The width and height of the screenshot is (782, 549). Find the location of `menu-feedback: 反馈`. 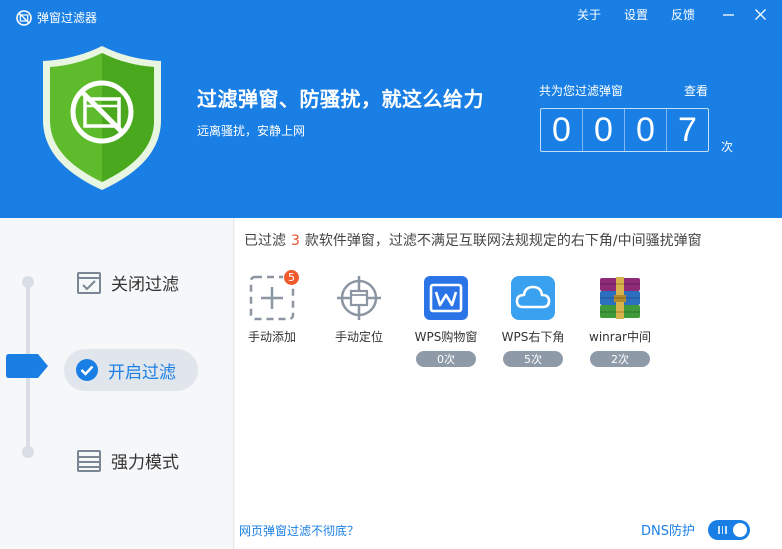

menu-feedback: 反馈 is located at coordinates (683, 14).